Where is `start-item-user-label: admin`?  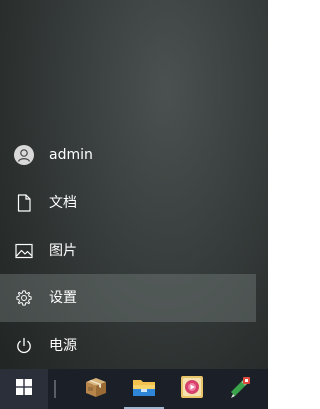
start-item-user-label: admin is located at coordinates (71, 155).